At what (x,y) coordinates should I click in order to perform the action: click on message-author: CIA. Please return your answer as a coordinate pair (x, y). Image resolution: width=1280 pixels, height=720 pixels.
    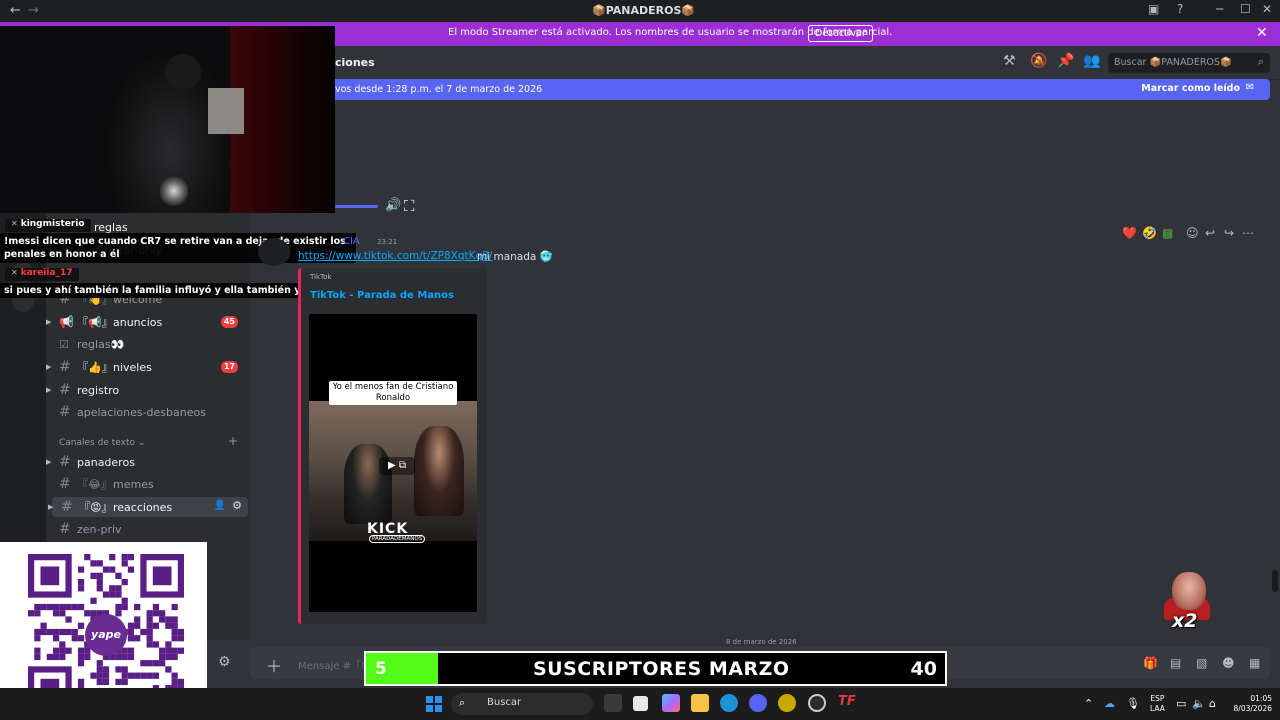
    Looking at the image, I should click on (351, 241).